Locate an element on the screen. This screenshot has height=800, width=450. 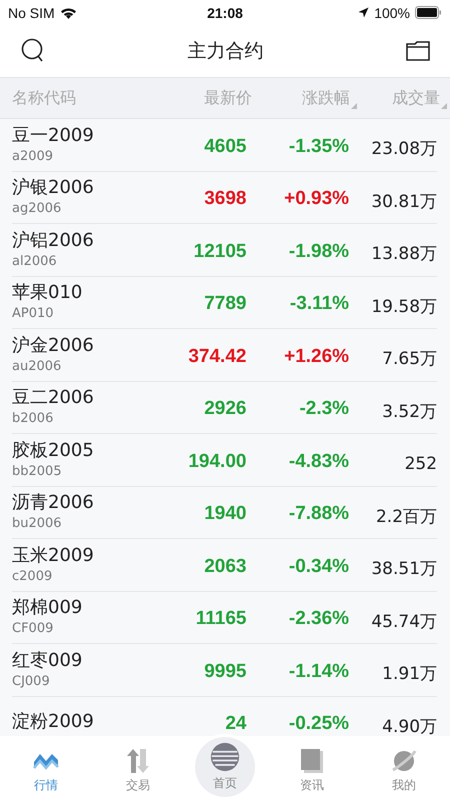
price-cell-text: 9995 is located at coordinates (224, 671).